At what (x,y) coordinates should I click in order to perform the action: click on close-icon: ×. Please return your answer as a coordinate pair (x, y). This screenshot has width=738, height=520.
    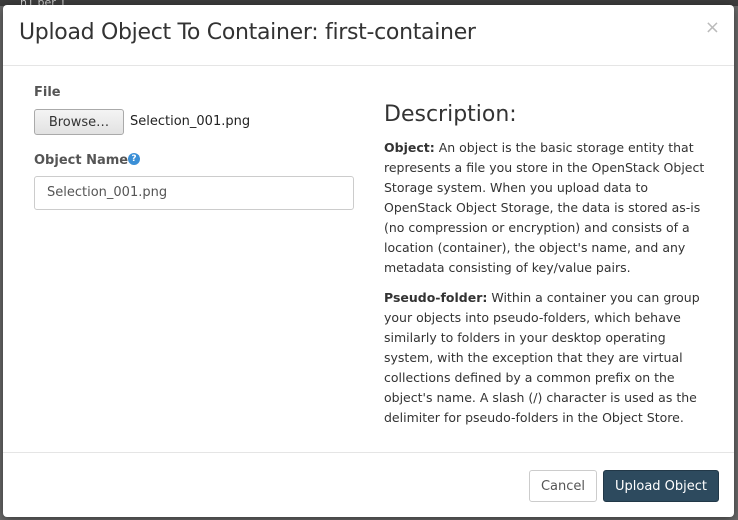
    Looking at the image, I should click on (712, 28).